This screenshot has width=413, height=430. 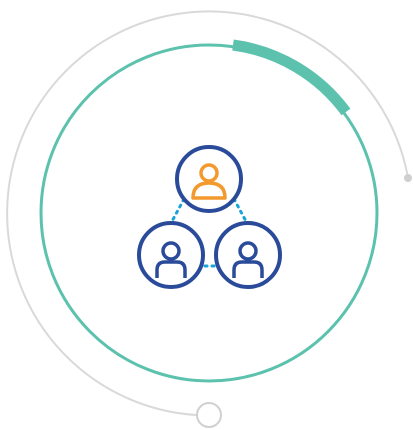 What do you see at coordinates (209, 179) in the screenshot?
I see `leader-person-icon` at bounding box center [209, 179].